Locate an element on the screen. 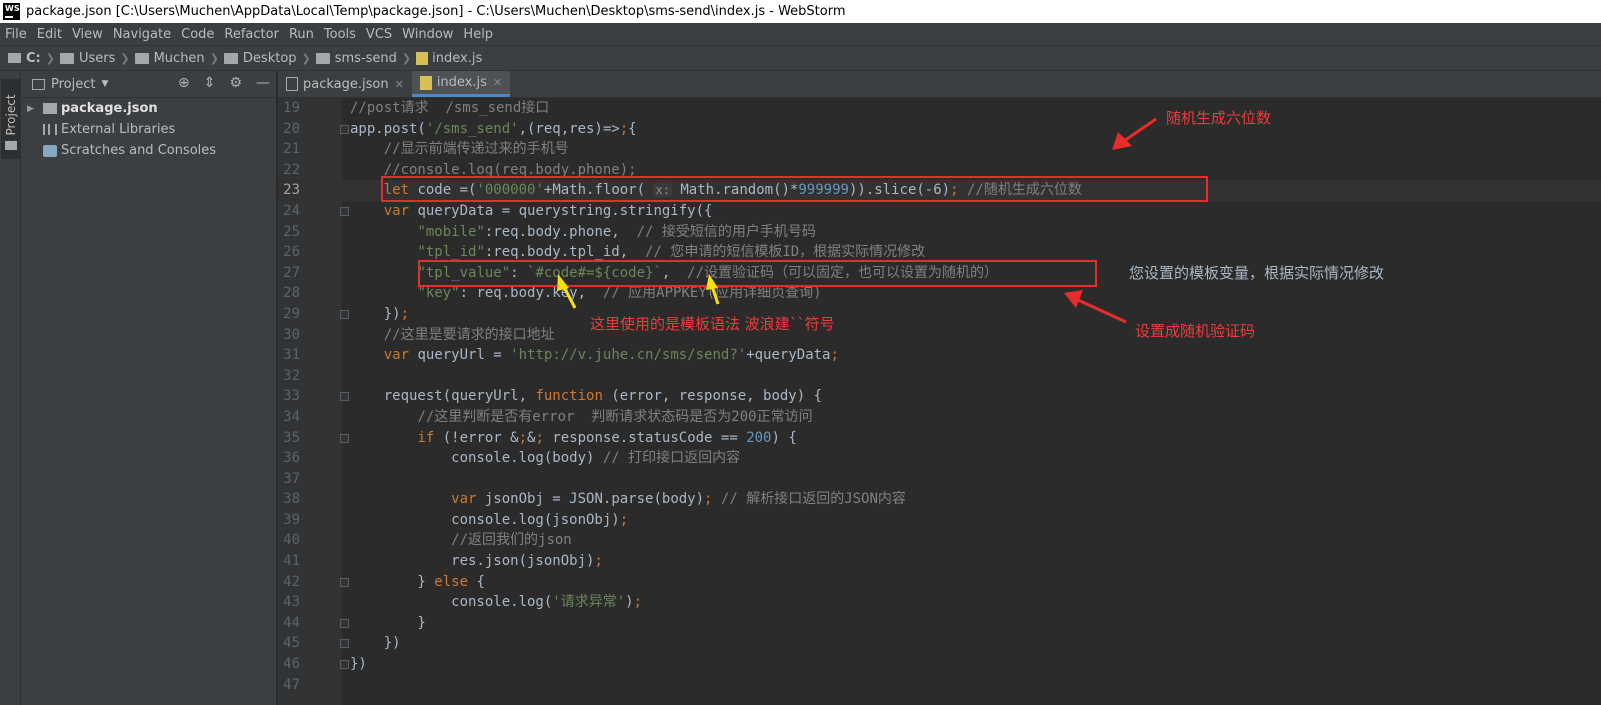  folder-icon is located at coordinates (66, 58).